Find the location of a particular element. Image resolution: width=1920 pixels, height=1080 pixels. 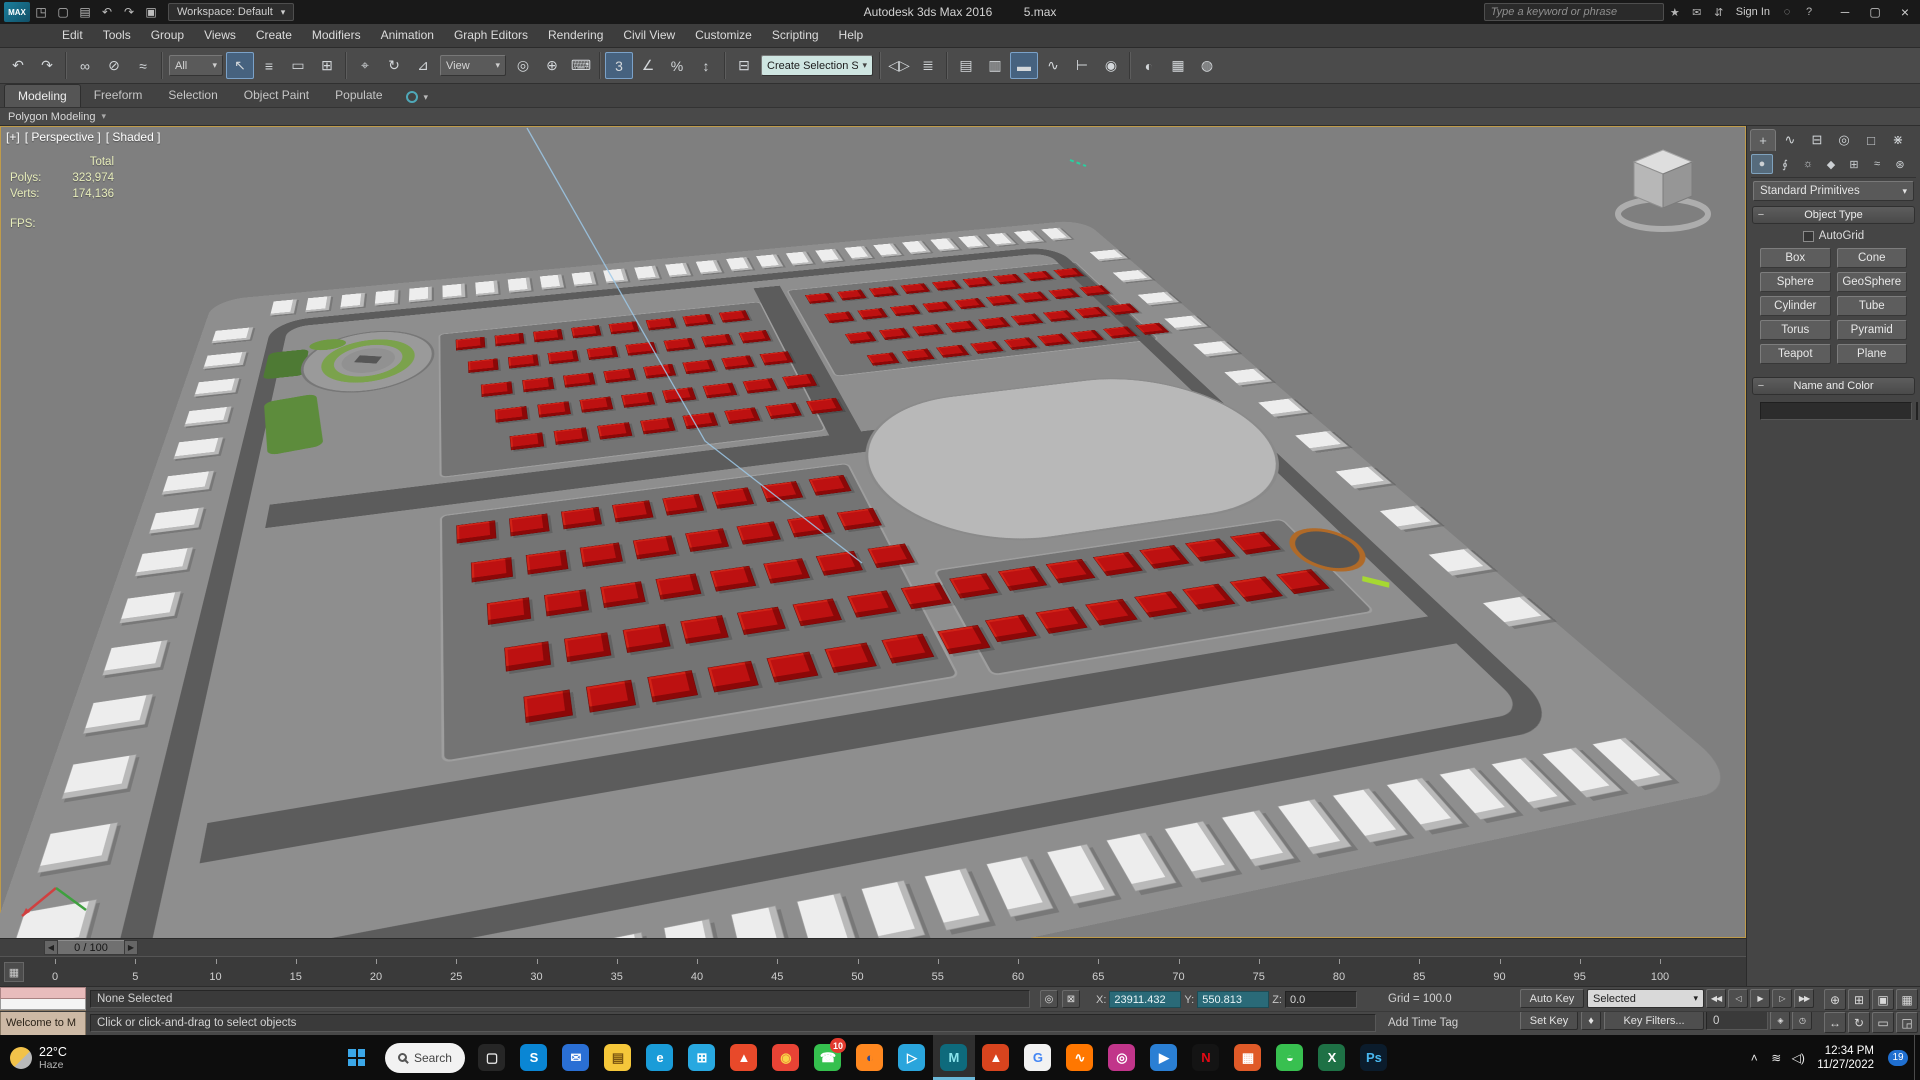

menu-modifiers: Modifiers is located at coordinates (336, 35).